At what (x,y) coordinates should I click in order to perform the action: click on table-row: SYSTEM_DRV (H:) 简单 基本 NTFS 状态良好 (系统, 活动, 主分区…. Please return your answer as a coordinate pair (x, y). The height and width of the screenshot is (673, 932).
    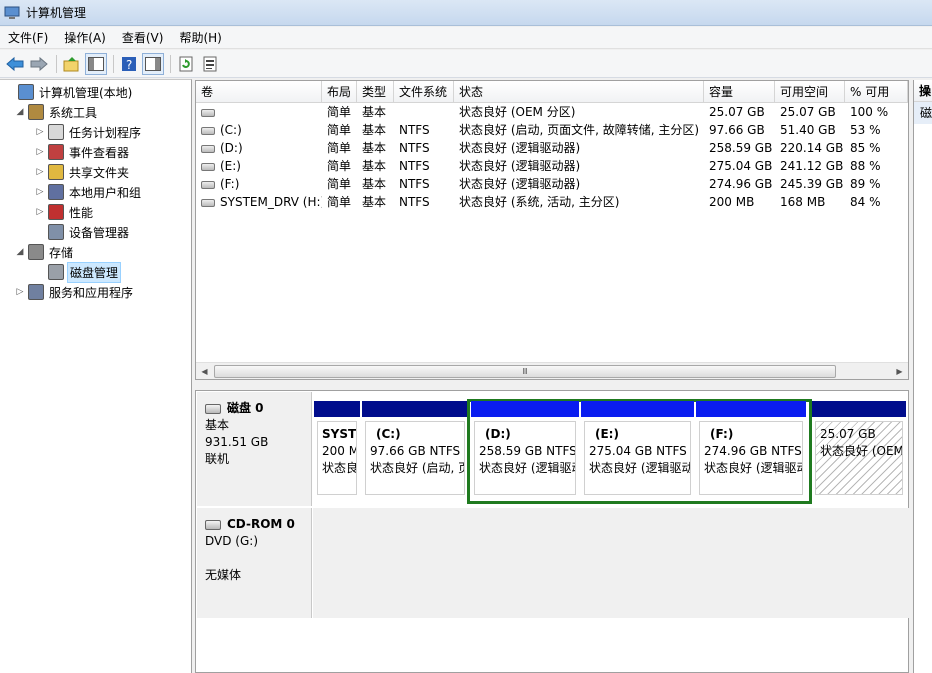
    Looking at the image, I should click on (552, 202).